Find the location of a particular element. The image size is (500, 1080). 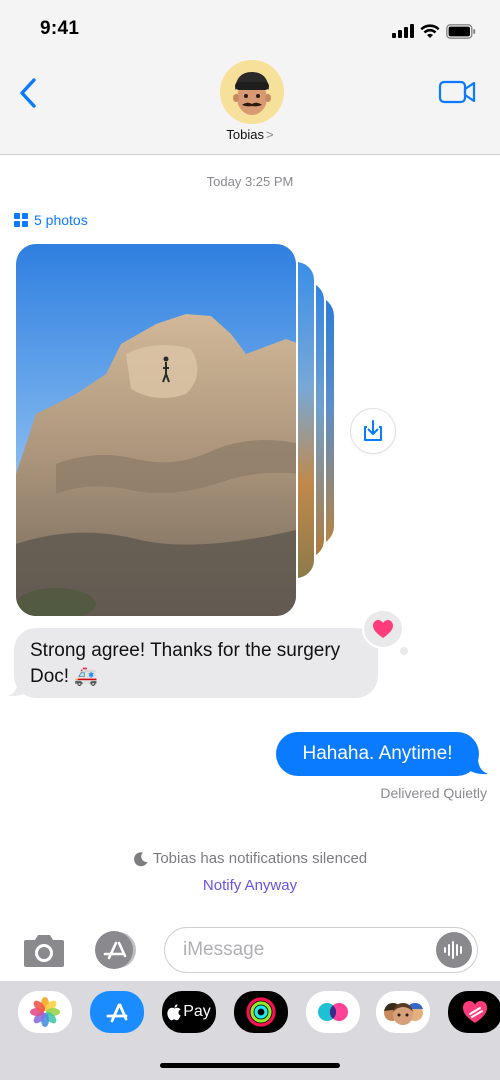

moon-icon is located at coordinates (140, 858).